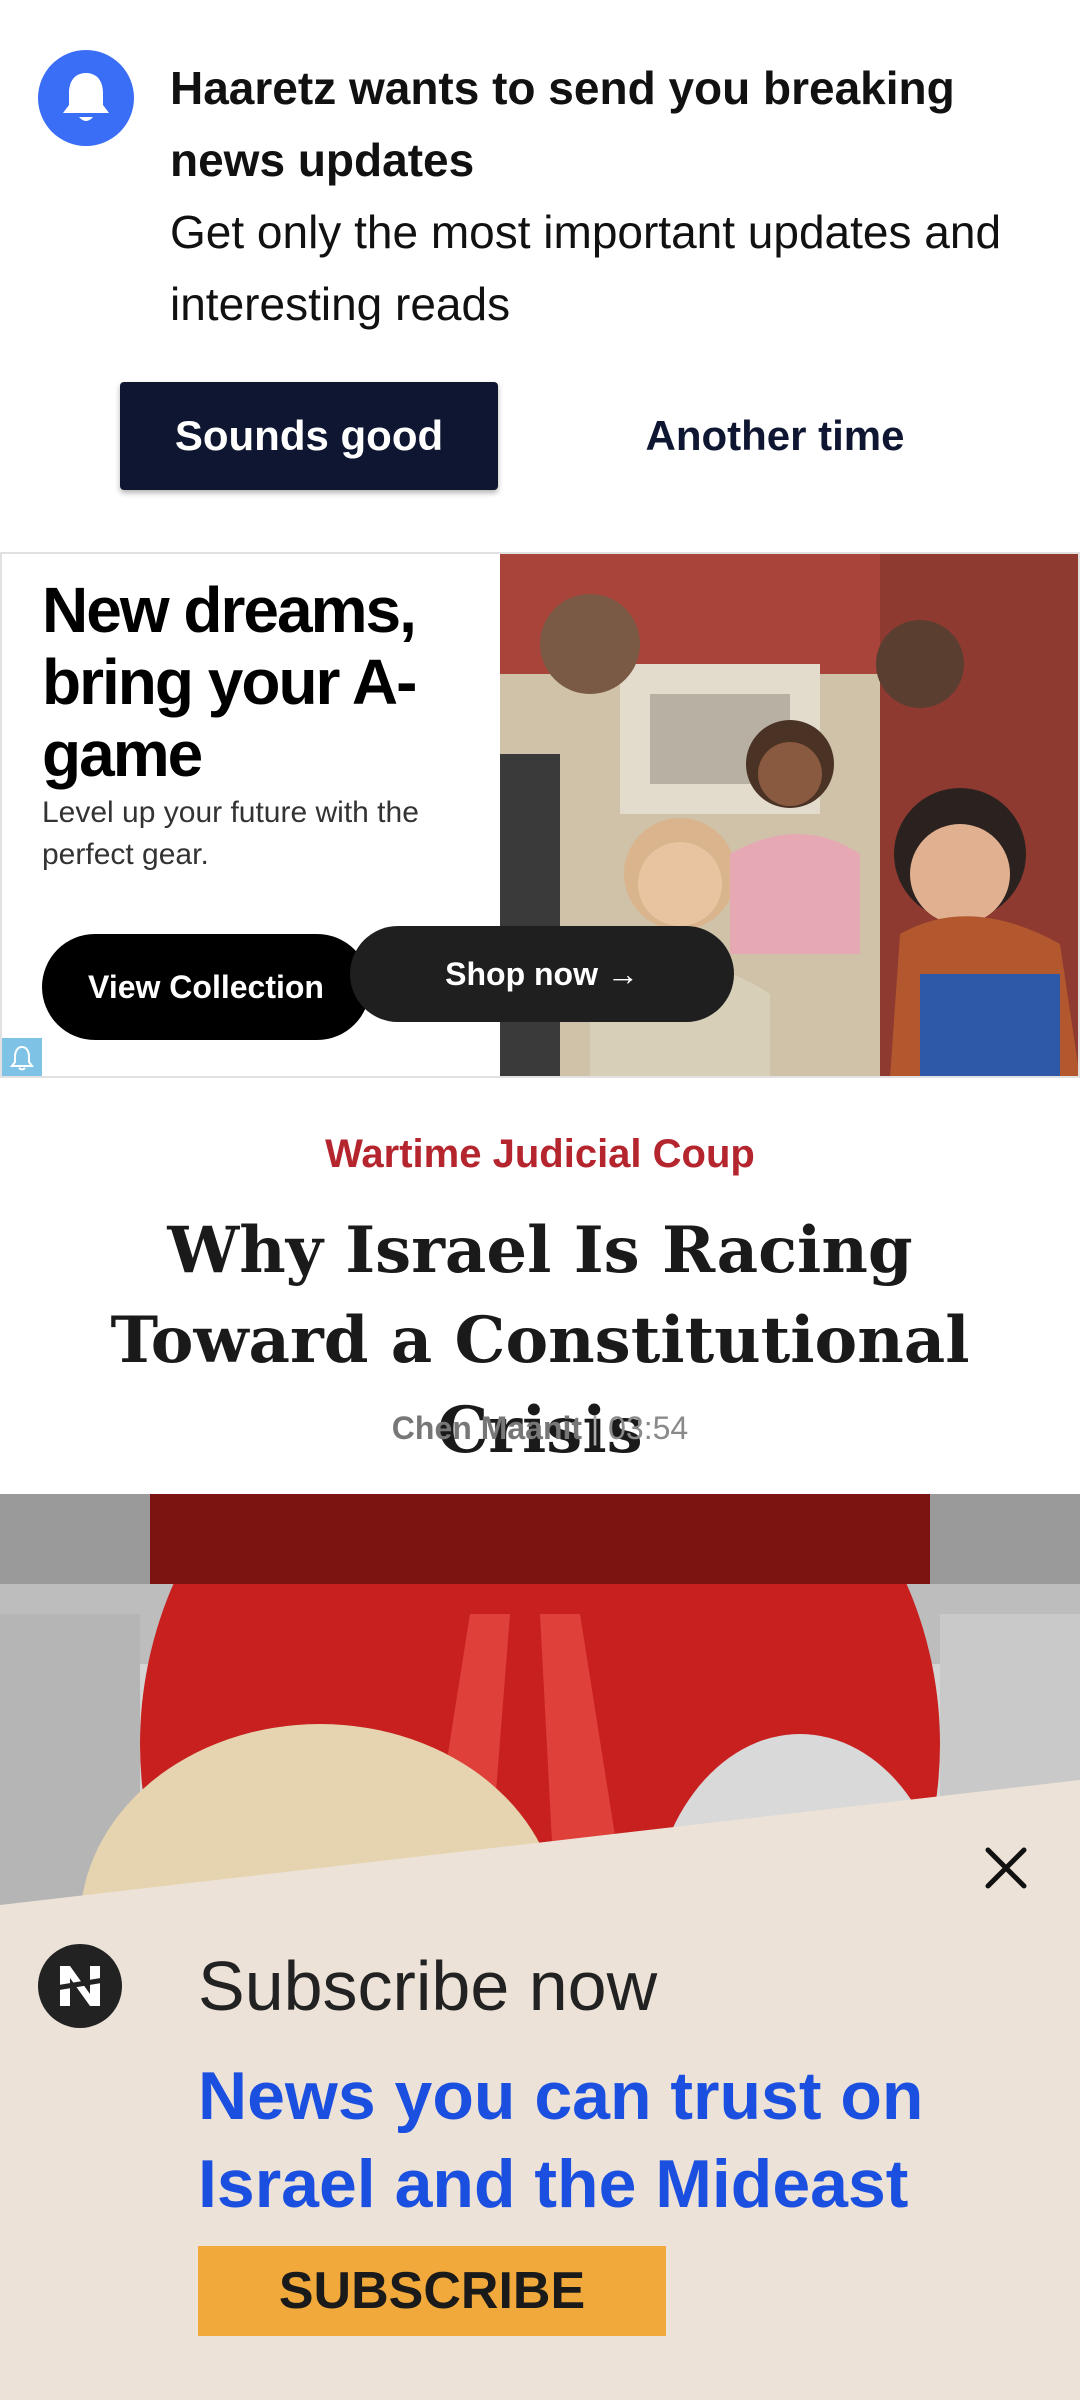 The width and height of the screenshot is (1080, 2405). What do you see at coordinates (22, 1057) in the screenshot?
I see `ad-info-icon` at bounding box center [22, 1057].